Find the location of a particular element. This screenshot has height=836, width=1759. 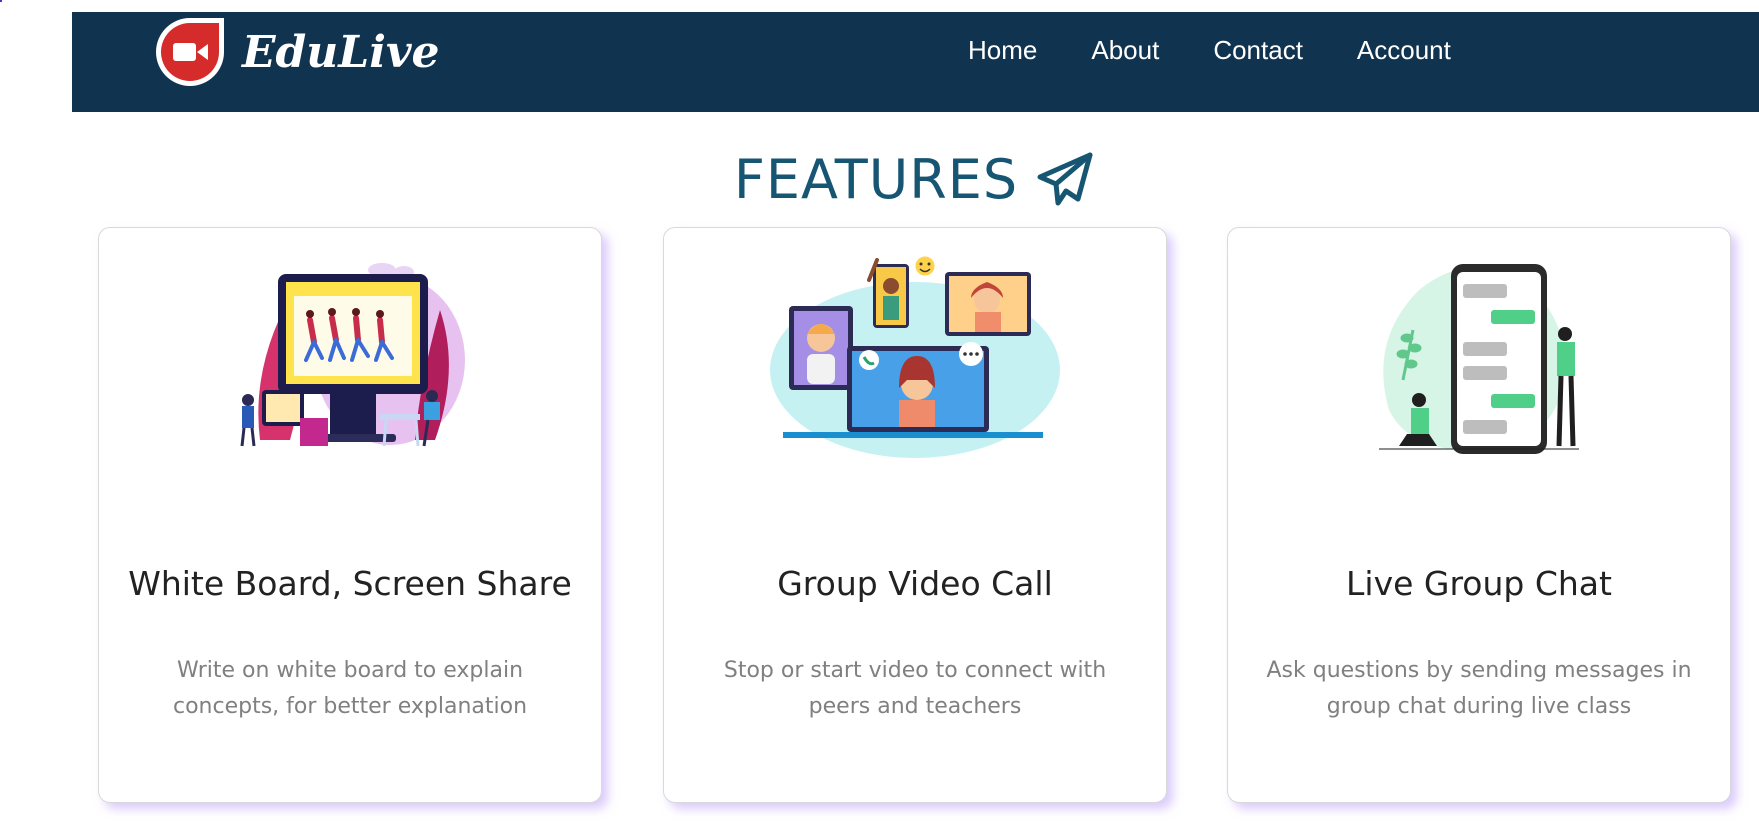

feature-title: White Board, Screen Share is located at coordinates (350, 583).